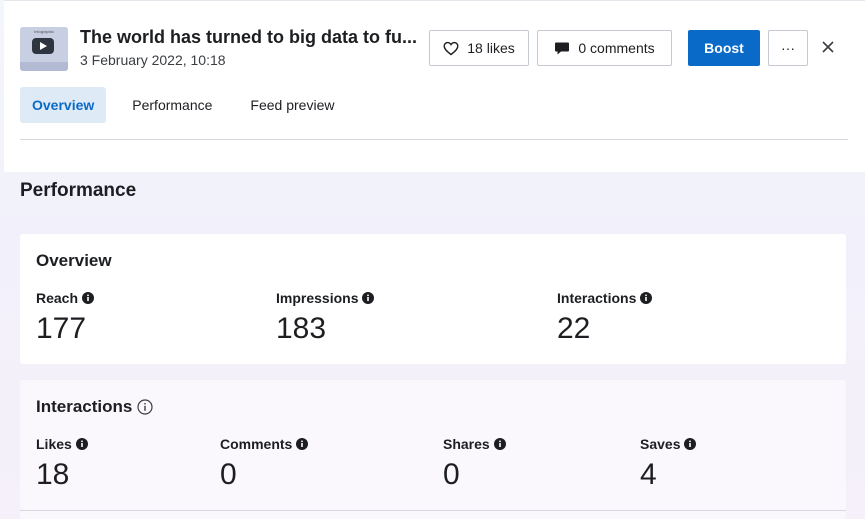 The width and height of the screenshot is (865, 519). I want to click on likes-button: 18 likes, so click(479, 48).